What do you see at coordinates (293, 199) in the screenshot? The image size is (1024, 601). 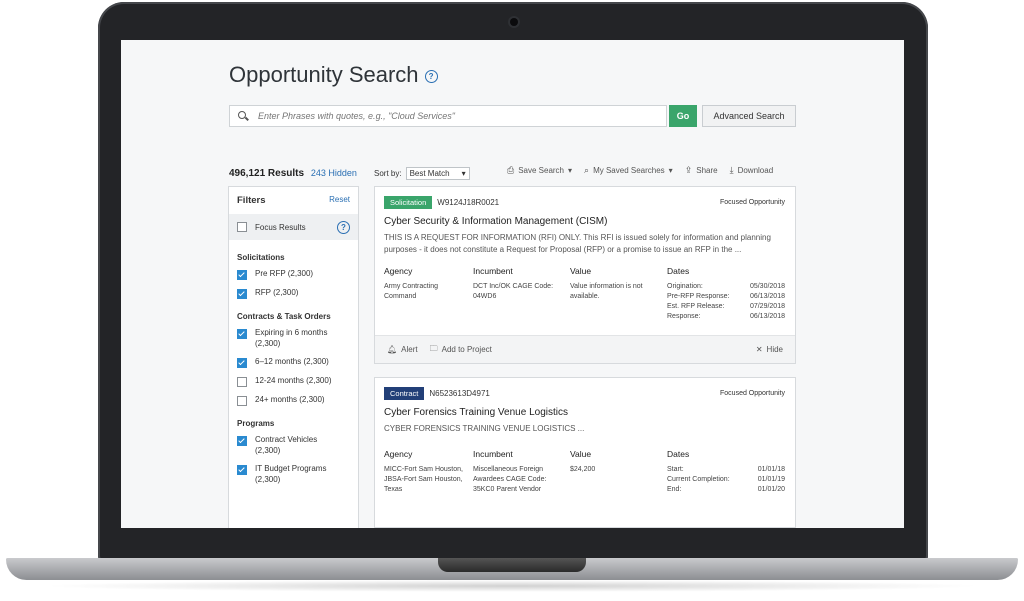 I see `filters-header: Filters Reset` at bounding box center [293, 199].